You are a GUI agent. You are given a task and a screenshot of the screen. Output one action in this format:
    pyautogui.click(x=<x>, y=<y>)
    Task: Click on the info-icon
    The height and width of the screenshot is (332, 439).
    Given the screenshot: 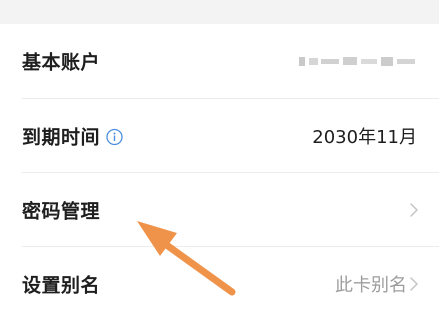 What is the action you would take?
    pyautogui.click(x=114, y=136)
    